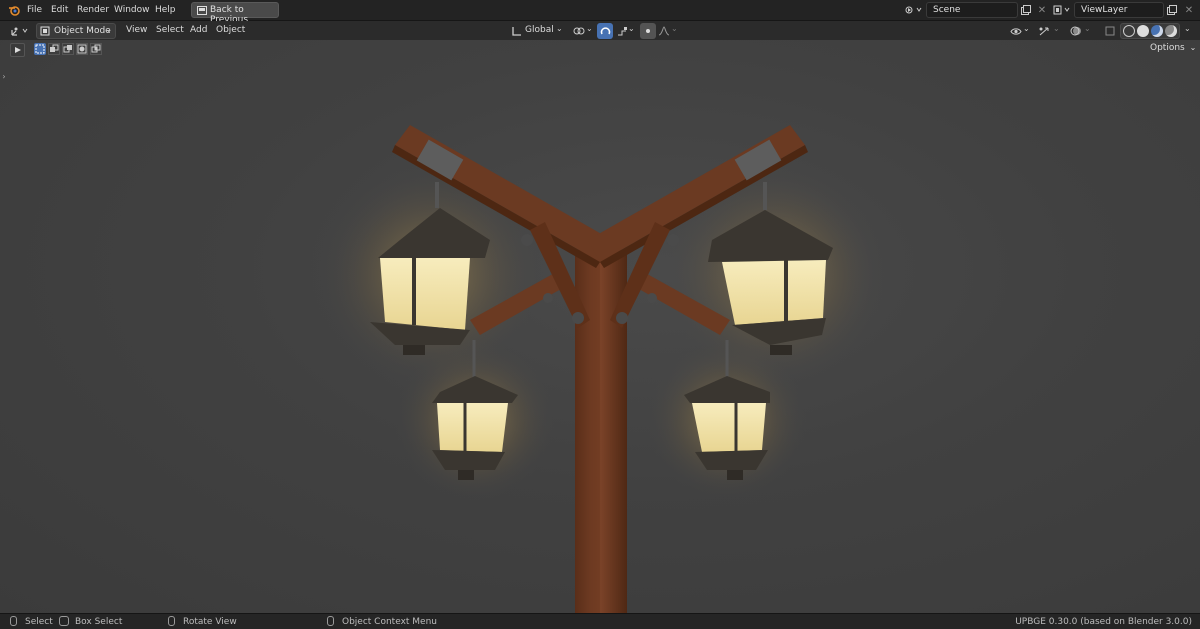 This screenshot has height=629, width=1200. I want to click on solid-shading-icon, so click(1143, 31).